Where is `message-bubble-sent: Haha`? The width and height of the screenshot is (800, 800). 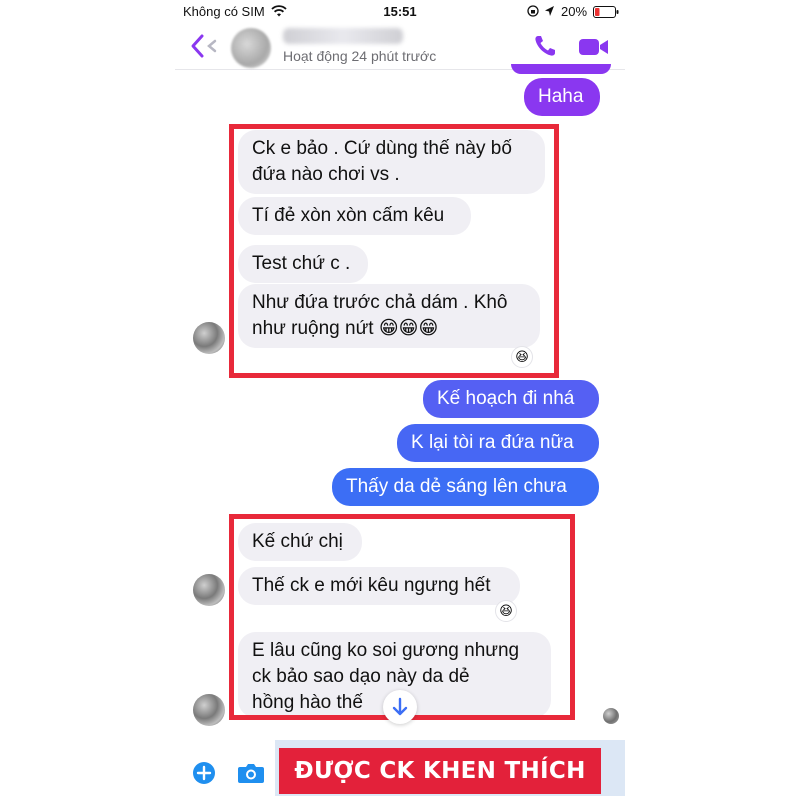
message-bubble-sent: Haha is located at coordinates (562, 97).